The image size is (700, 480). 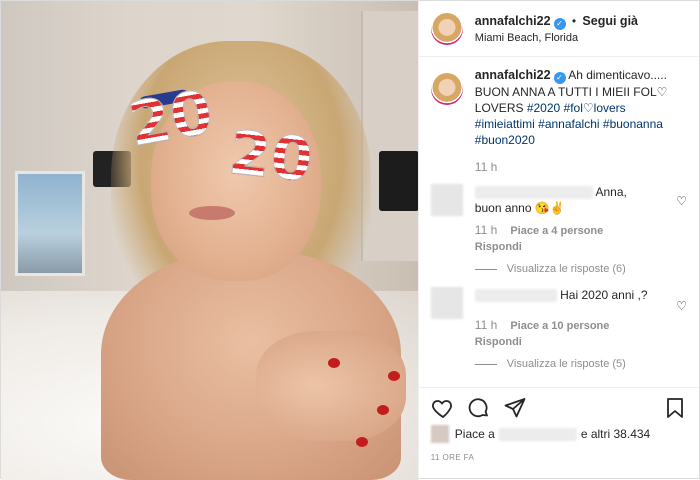 I want to click on hashtag-link: #buon2020, so click(x=505, y=140).